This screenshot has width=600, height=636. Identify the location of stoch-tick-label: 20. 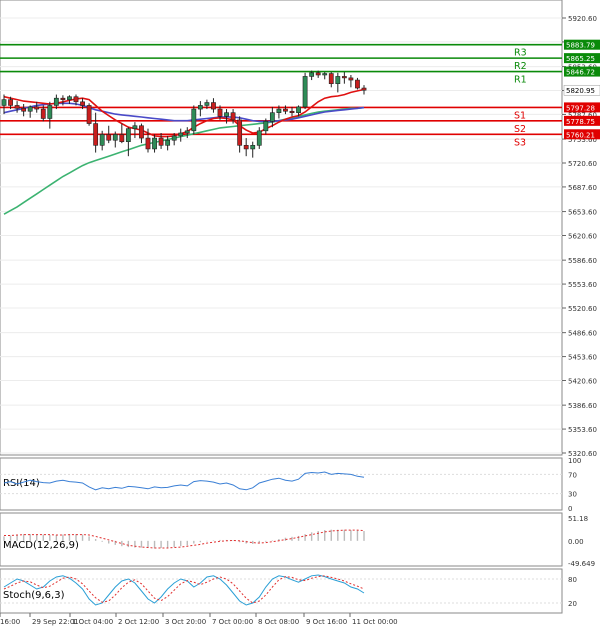
(572, 604).